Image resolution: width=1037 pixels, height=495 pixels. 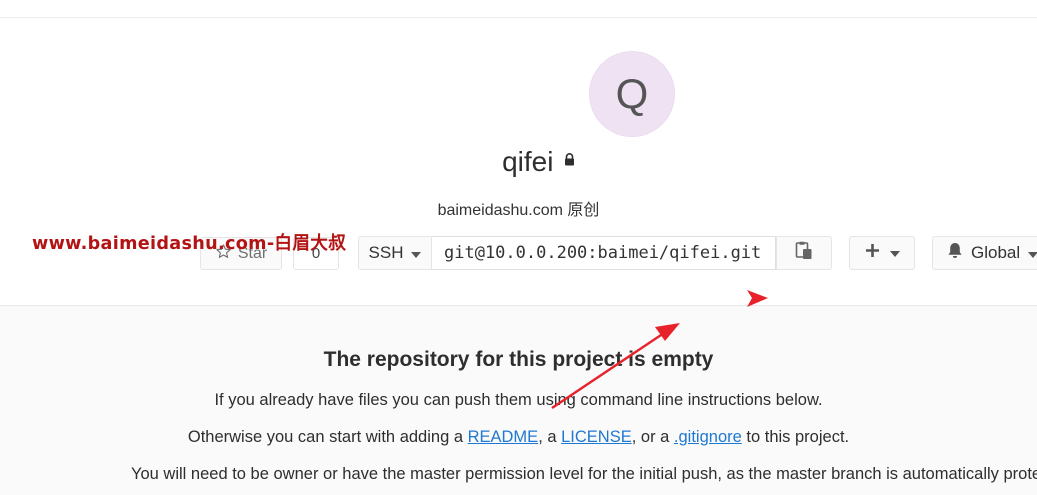 I want to click on plus-icon, so click(x=872, y=253).